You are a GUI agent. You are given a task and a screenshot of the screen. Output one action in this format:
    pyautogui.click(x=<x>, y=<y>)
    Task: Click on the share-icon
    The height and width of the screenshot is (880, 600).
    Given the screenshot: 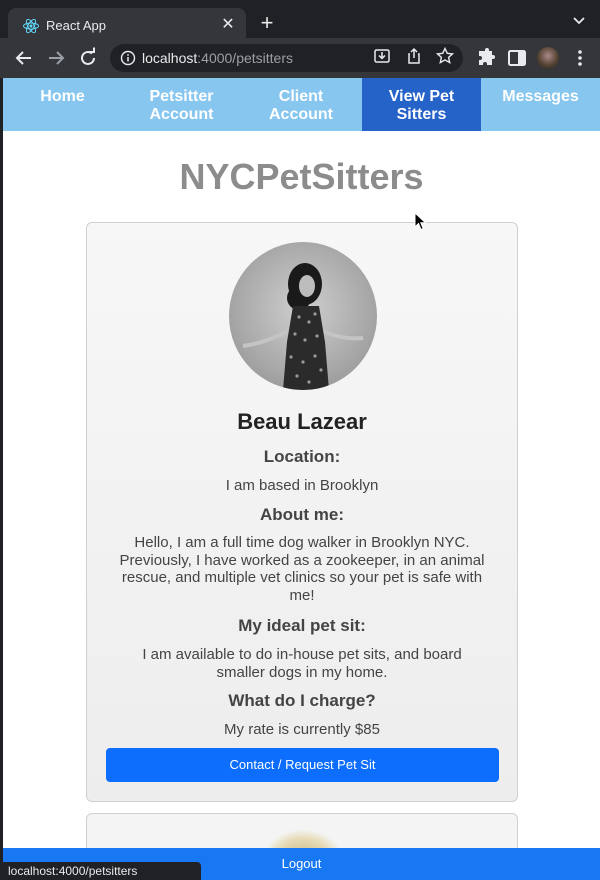 What is the action you would take?
    pyautogui.click(x=414, y=56)
    